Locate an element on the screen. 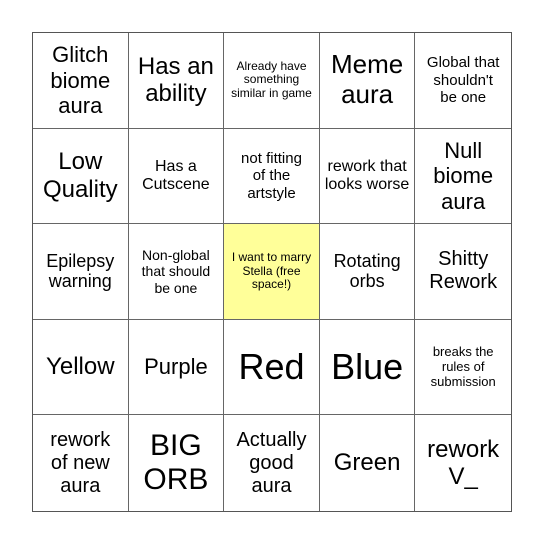 The height and width of the screenshot is (544, 544). bingo-cell: Actually good aura is located at coordinates (272, 463).